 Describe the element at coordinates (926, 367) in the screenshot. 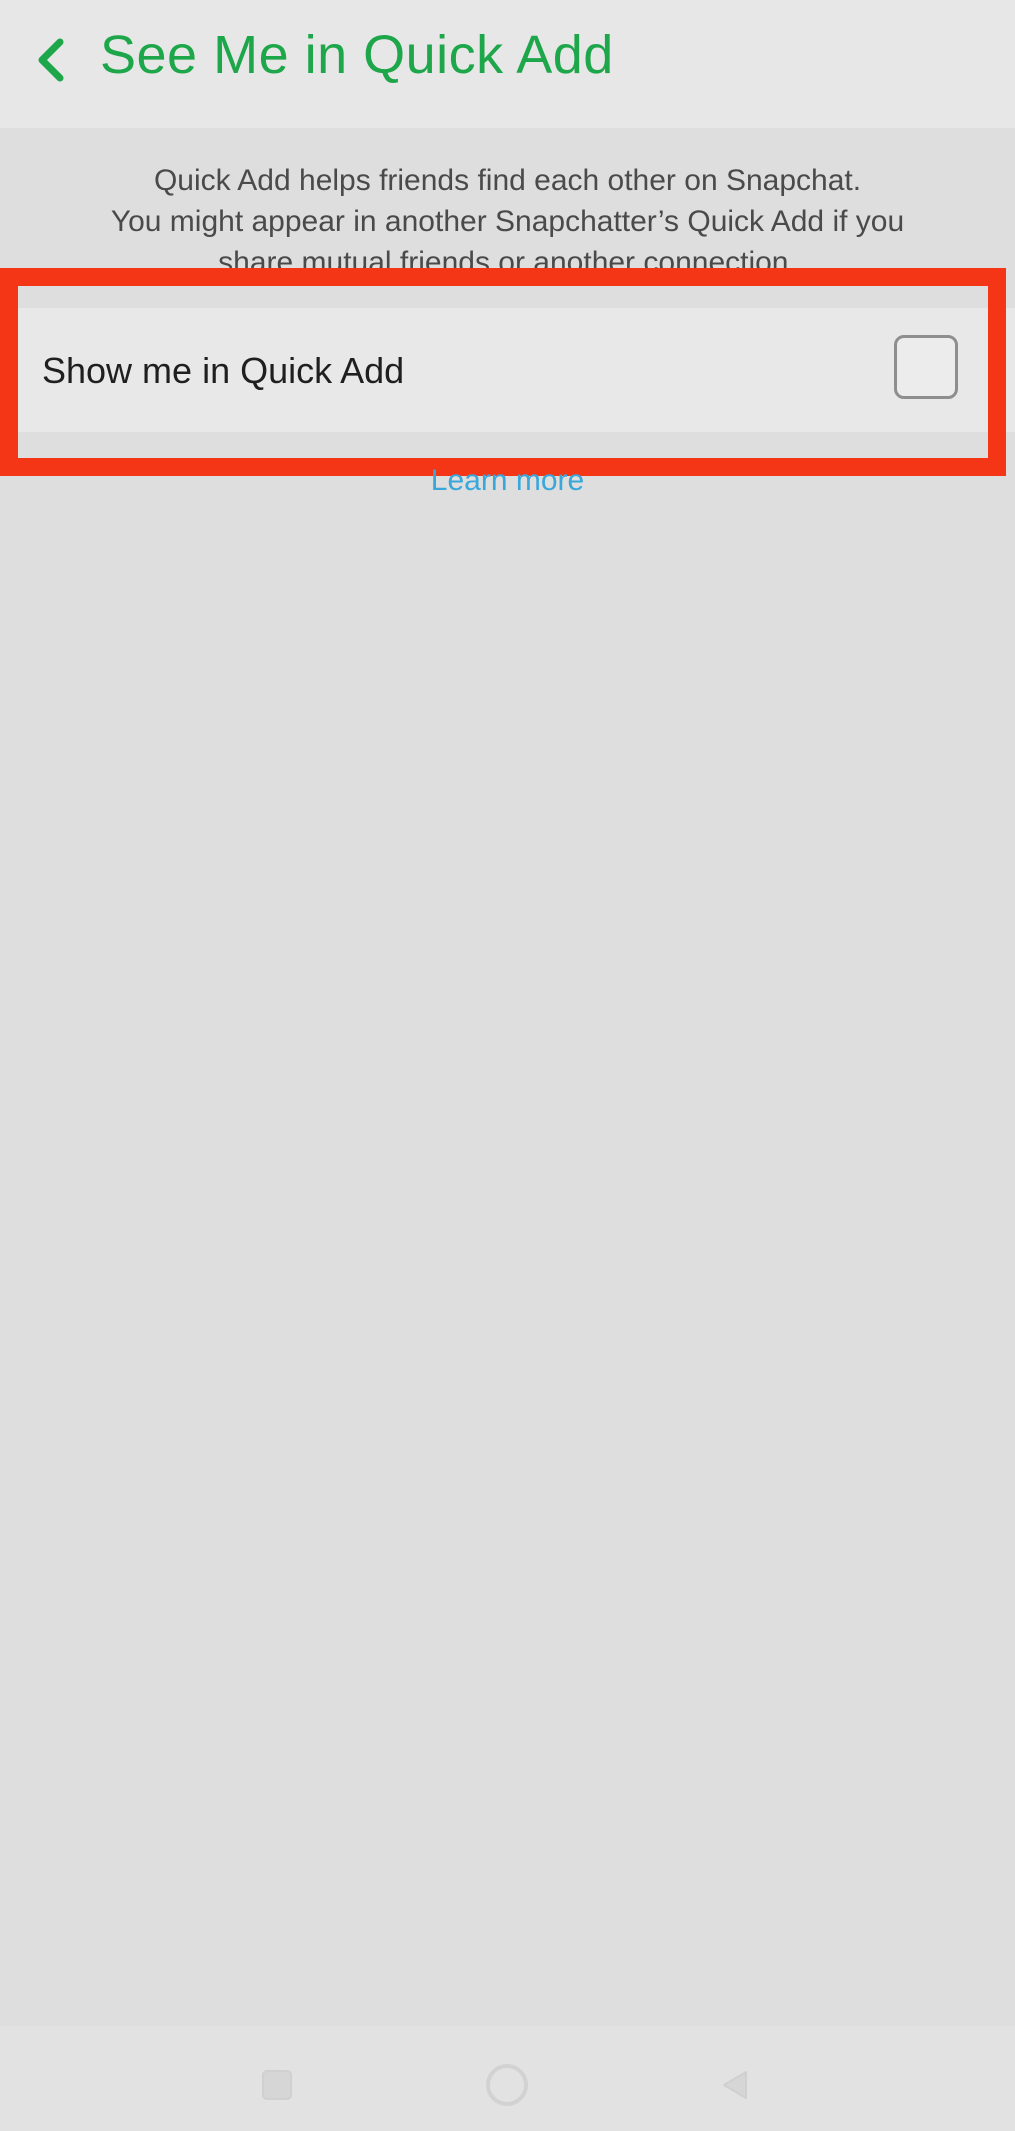

I see `show-in-quick-add-checkbox` at that location.